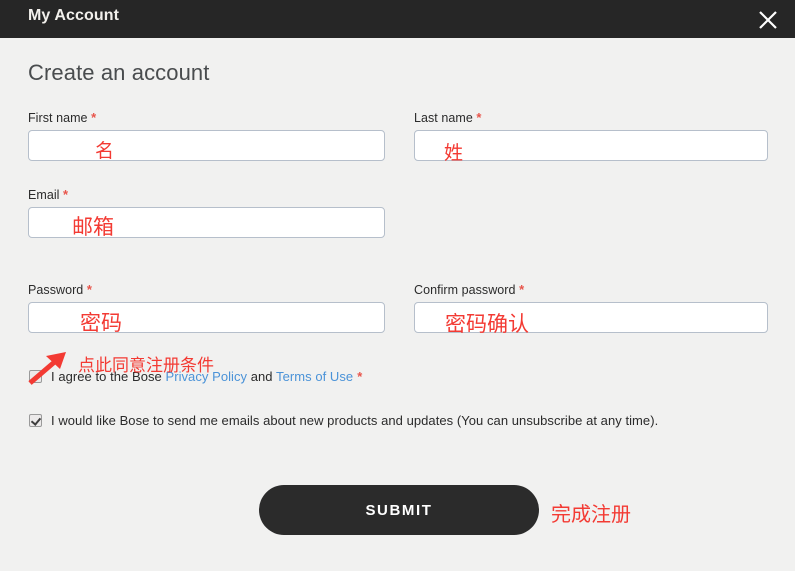  Describe the element at coordinates (443, 118) in the screenshot. I see `field-label-text: Last name` at that location.